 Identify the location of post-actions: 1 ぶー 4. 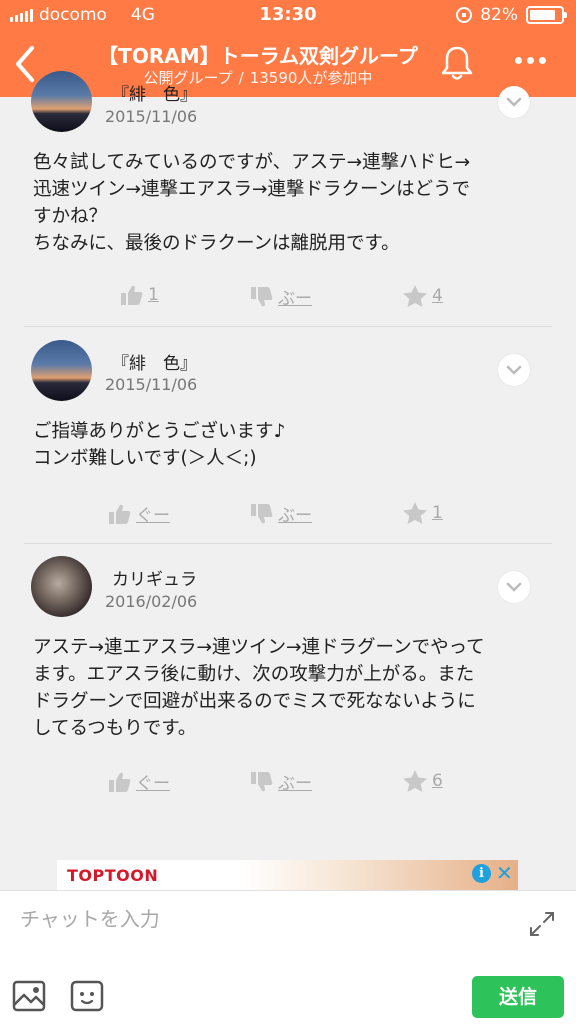
(288, 297).